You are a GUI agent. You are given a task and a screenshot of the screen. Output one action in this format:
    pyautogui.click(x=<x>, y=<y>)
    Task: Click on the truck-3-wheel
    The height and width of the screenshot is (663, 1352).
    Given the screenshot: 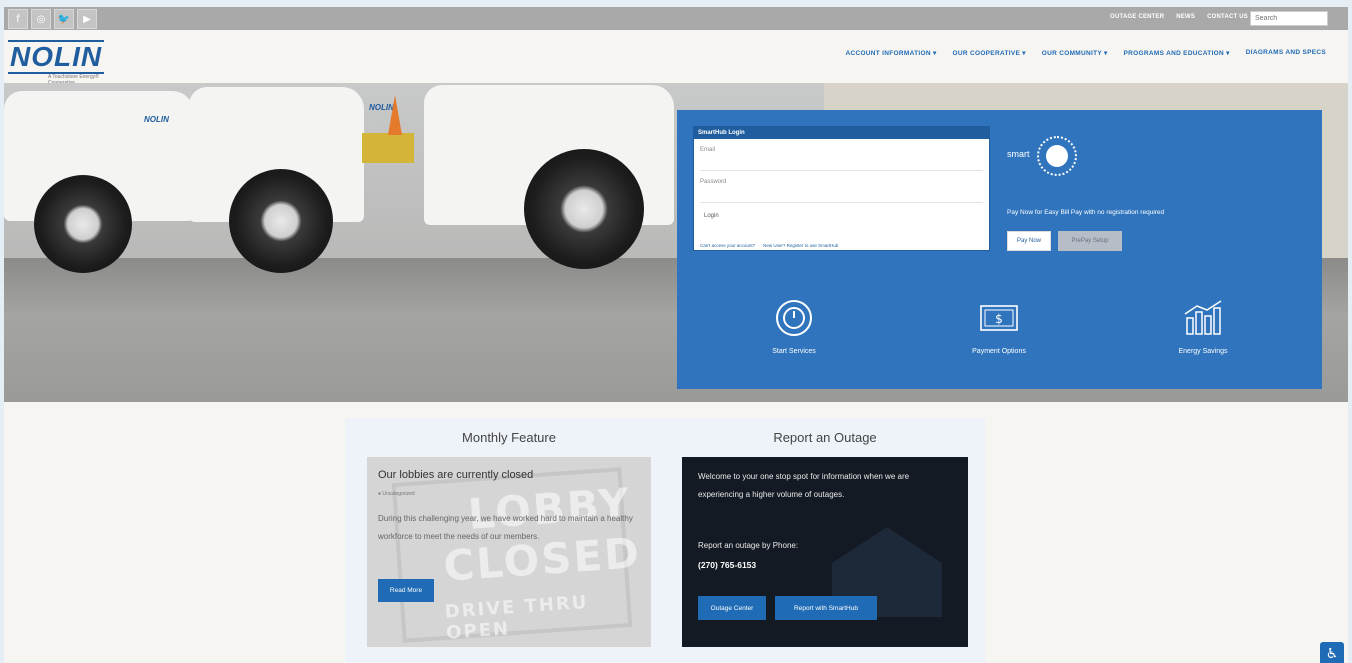 What is the action you would take?
    pyautogui.click(x=584, y=209)
    